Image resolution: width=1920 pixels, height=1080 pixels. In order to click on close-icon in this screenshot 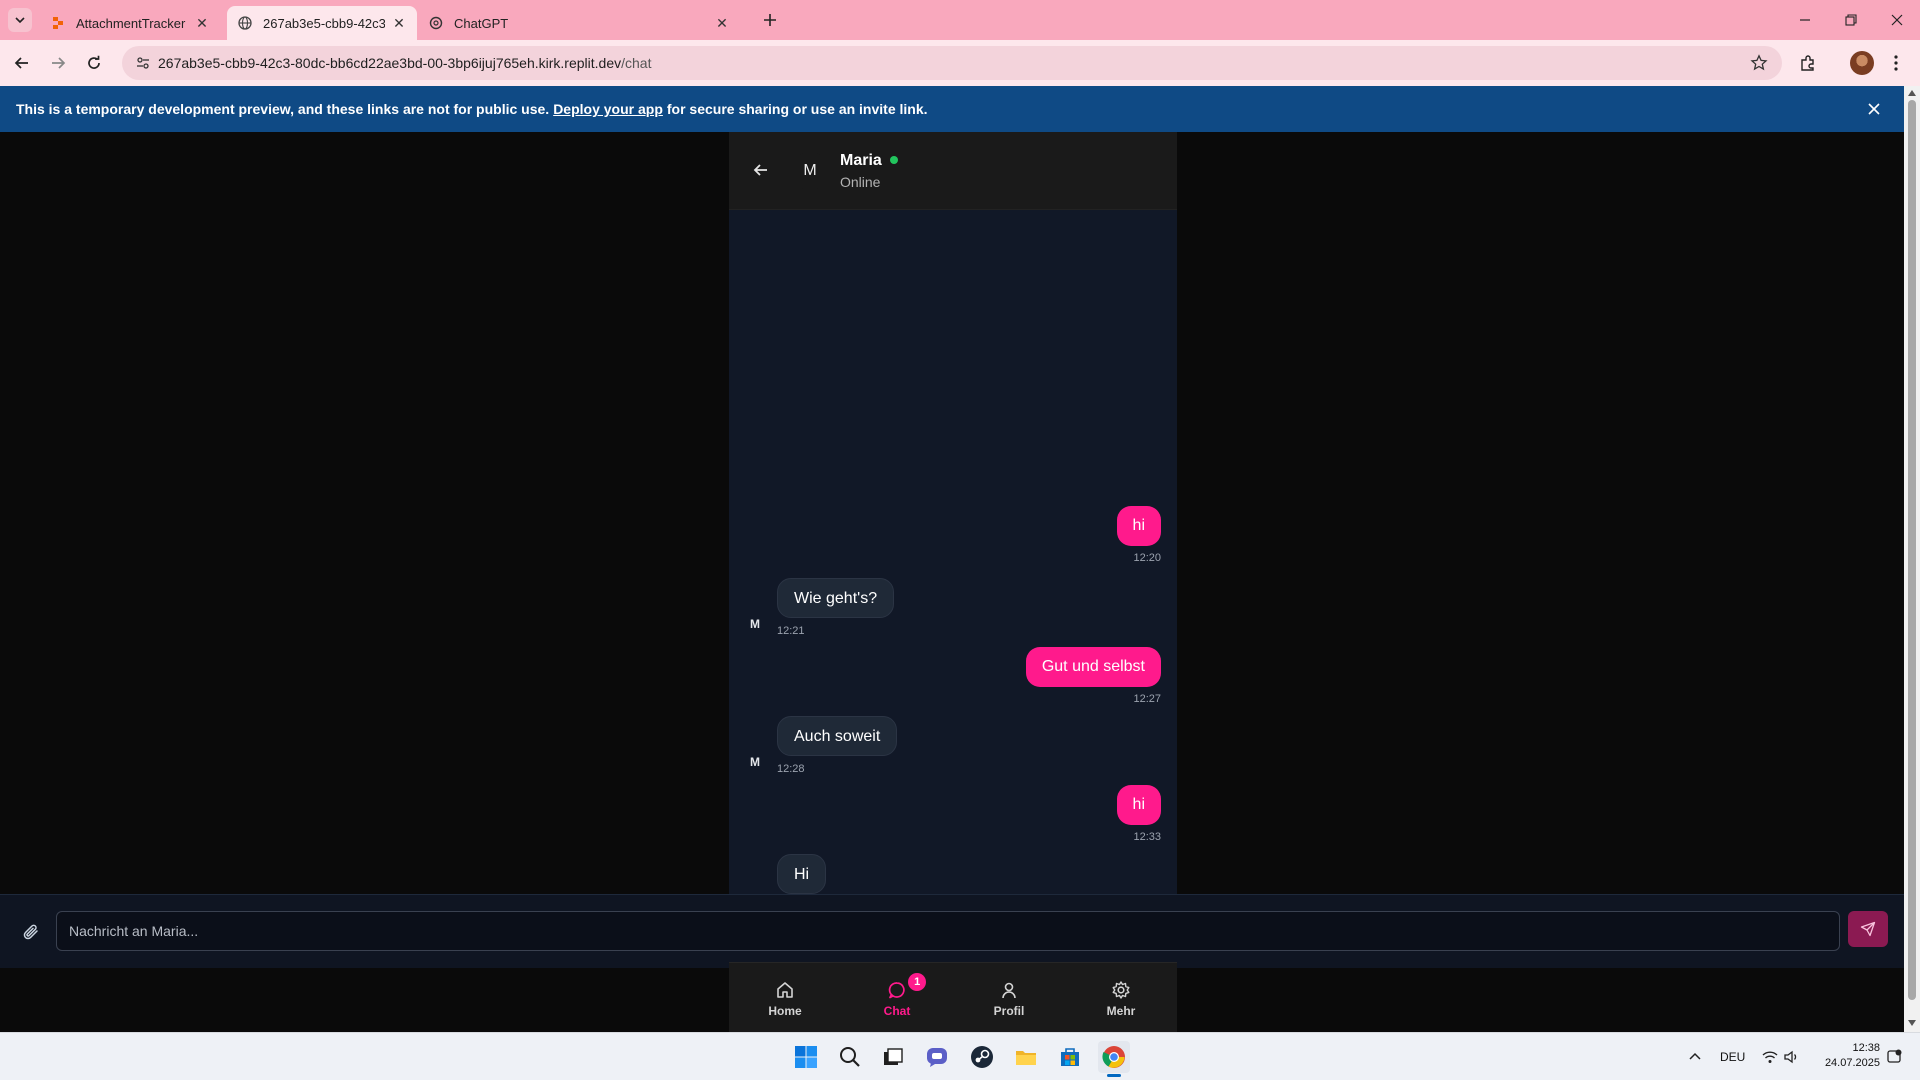, I will do `click(1897, 20)`.